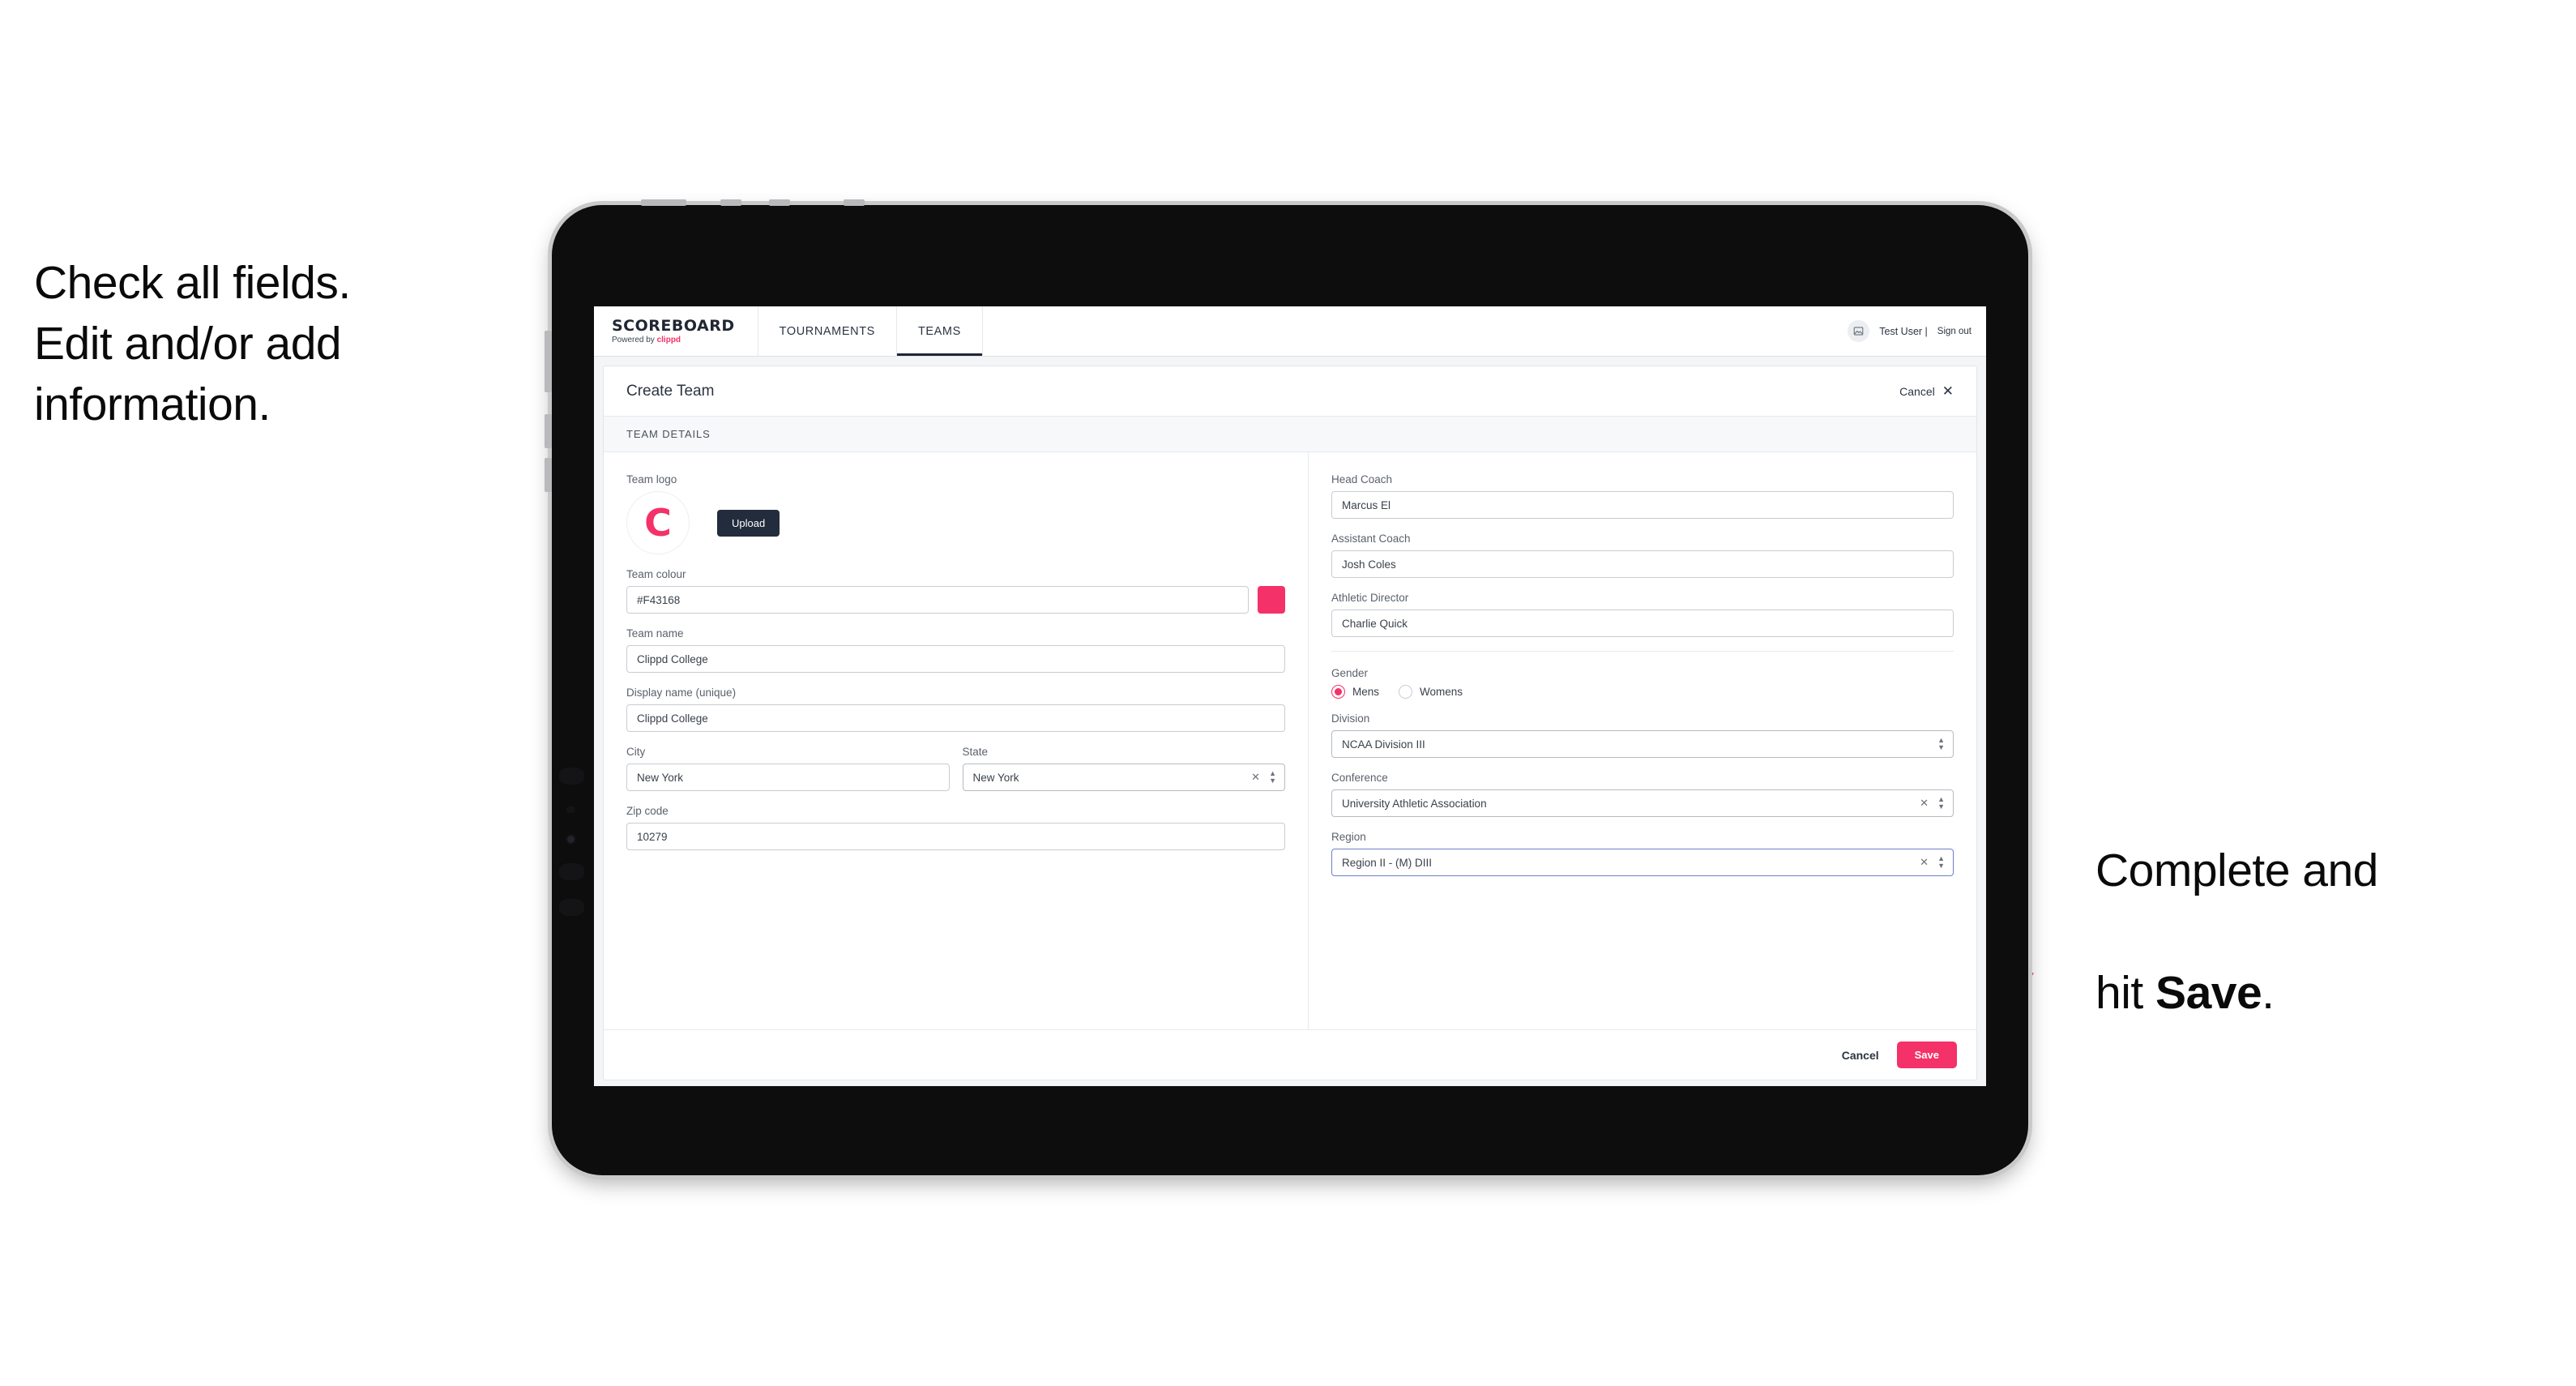  I want to click on brand-logo: SCOREBOARD Powered by clippd, so click(676, 331).